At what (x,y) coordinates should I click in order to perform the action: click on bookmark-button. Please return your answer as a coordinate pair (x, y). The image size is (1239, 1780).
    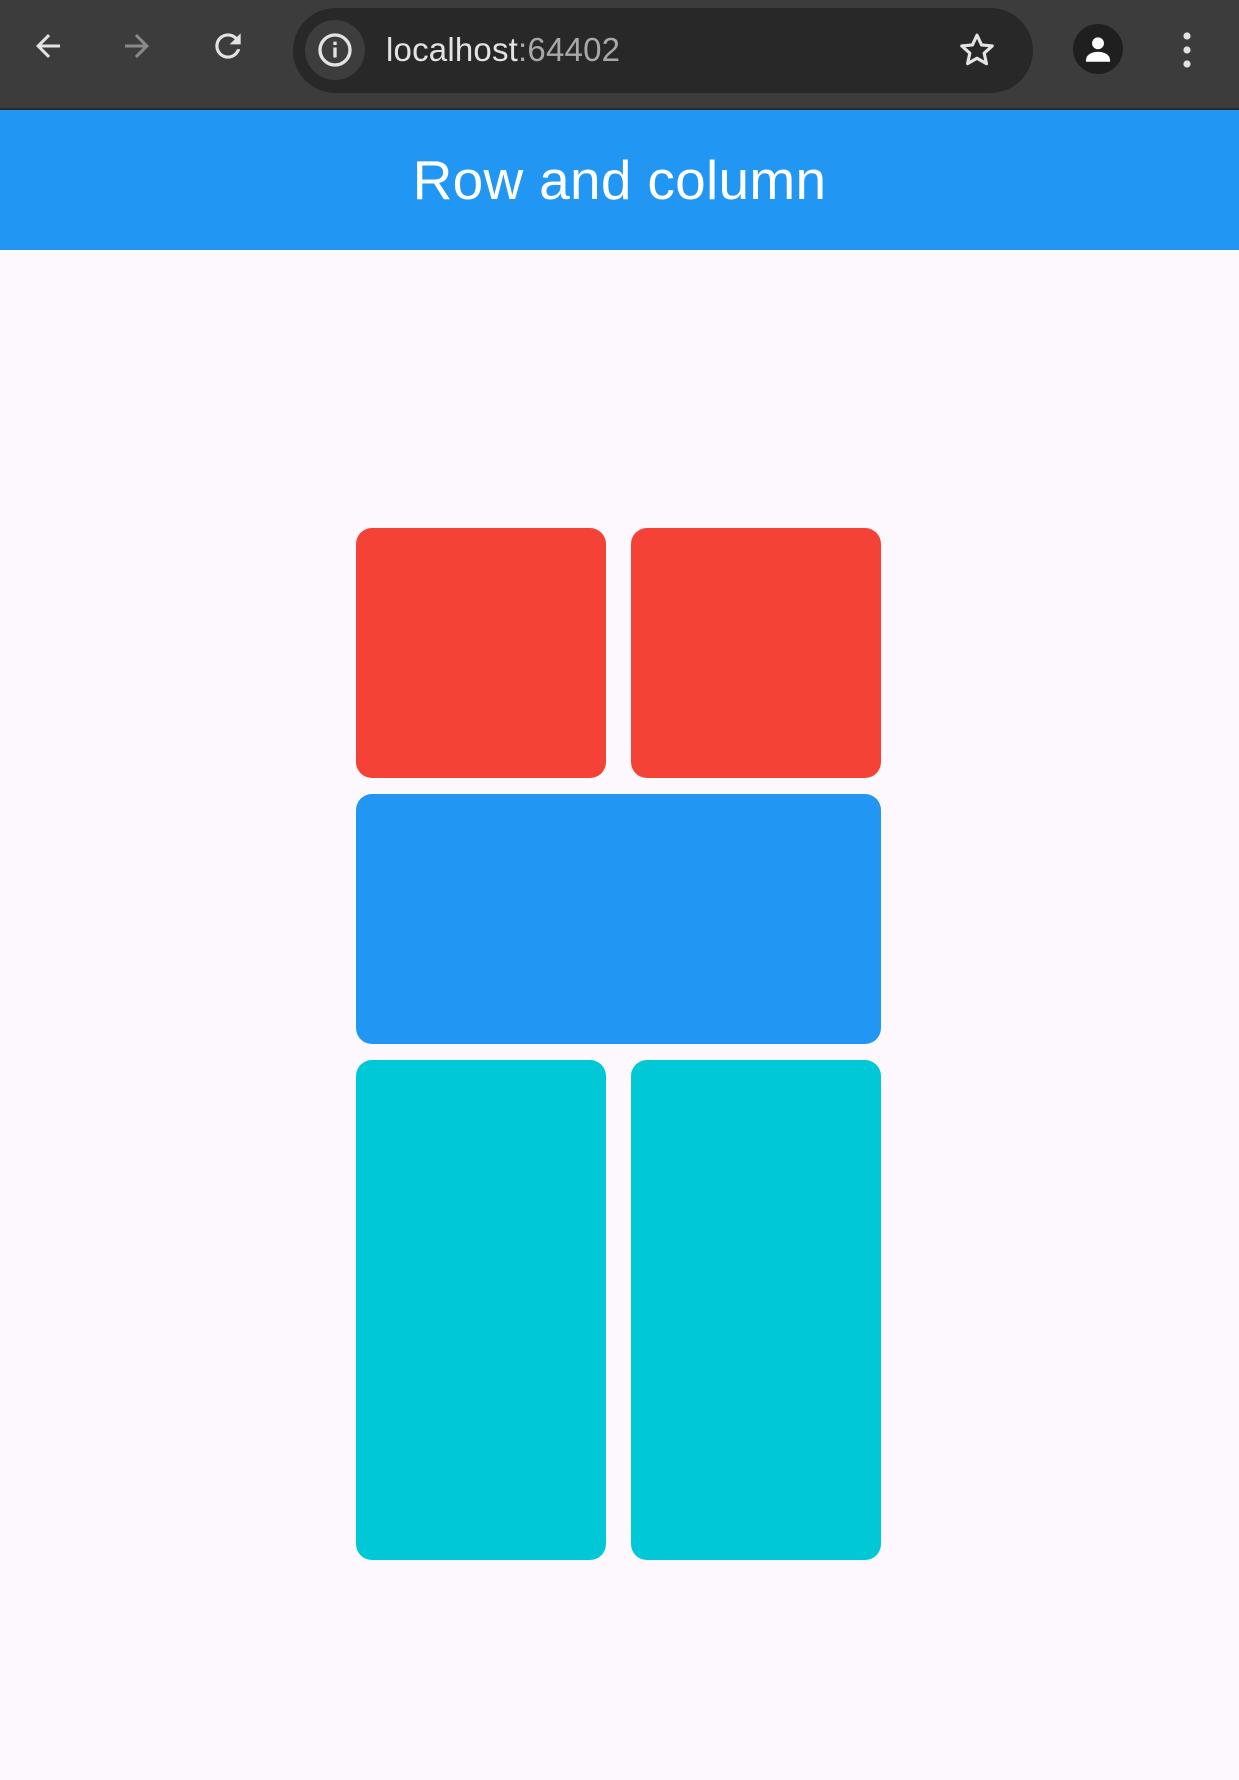
    Looking at the image, I should click on (977, 50).